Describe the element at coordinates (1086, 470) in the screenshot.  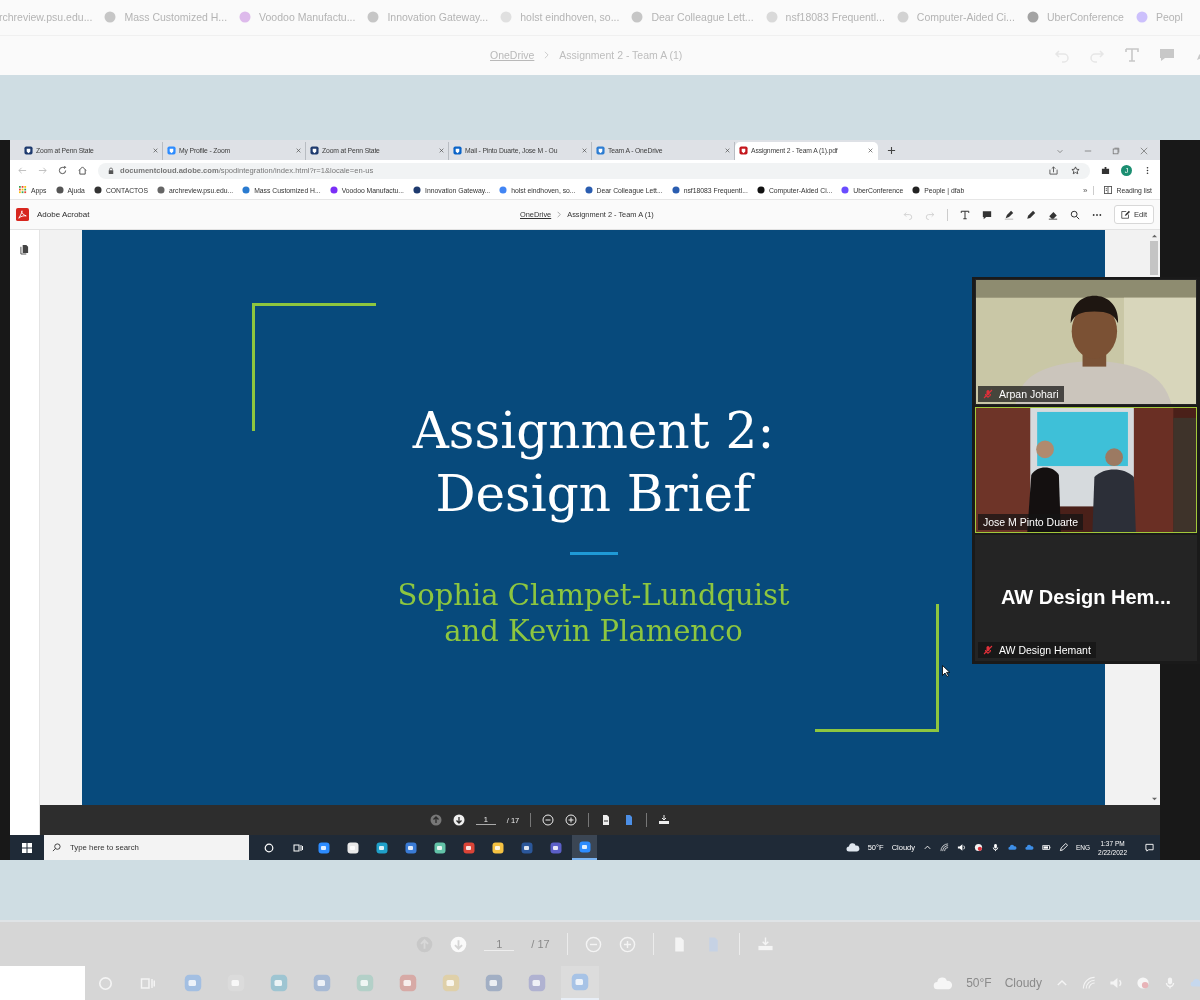
I see `video-tile: Jose M Pinto Duarte` at that location.